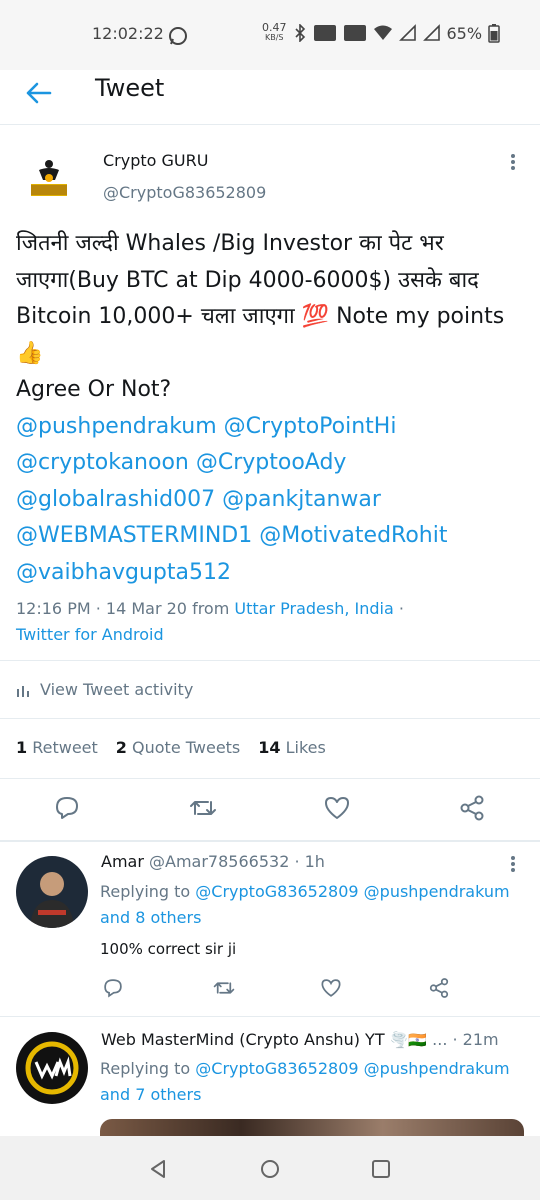 The image size is (540, 1200). What do you see at coordinates (312, 1127) in the screenshot?
I see `reply-media-image` at bounding box center [312, 1127].